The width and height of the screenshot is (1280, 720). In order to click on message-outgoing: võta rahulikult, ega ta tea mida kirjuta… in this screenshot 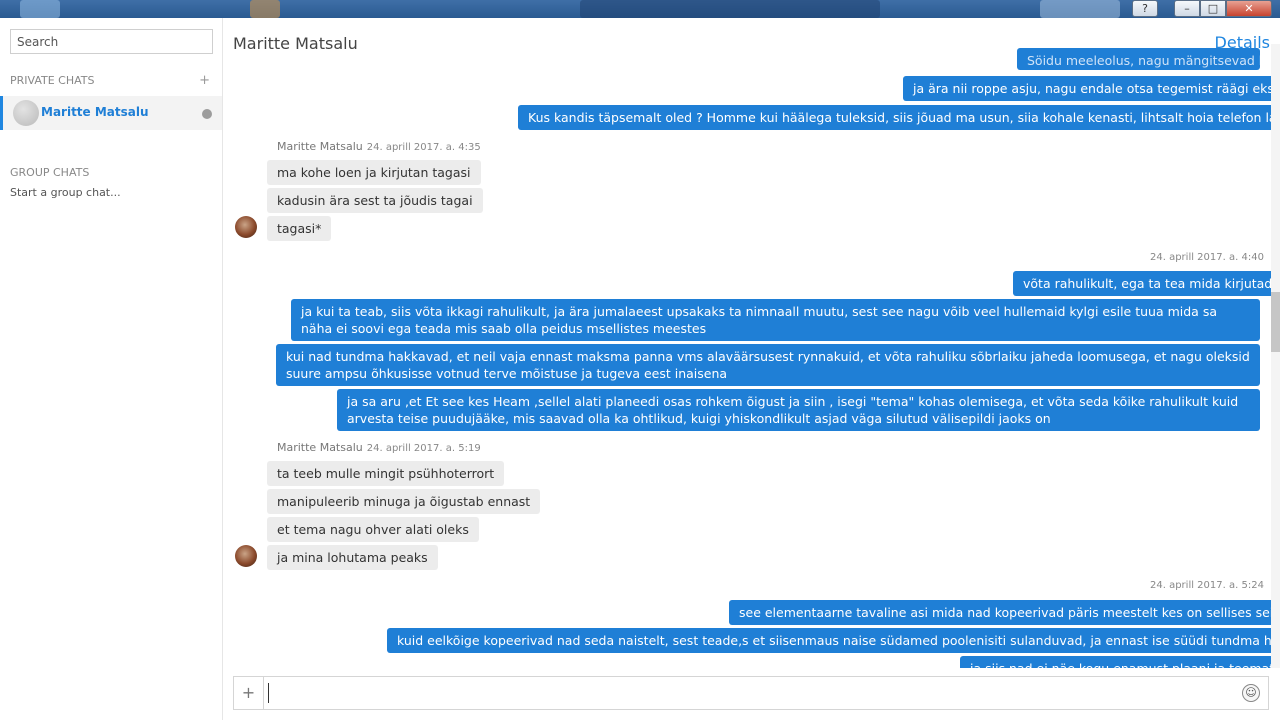, I will do `click(1142, 283)`.